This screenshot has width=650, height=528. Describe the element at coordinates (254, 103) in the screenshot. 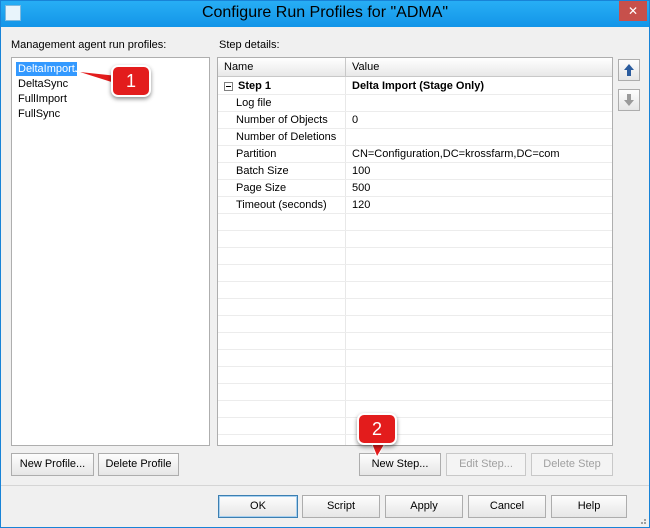

I see `row-name: Log file` at that location.